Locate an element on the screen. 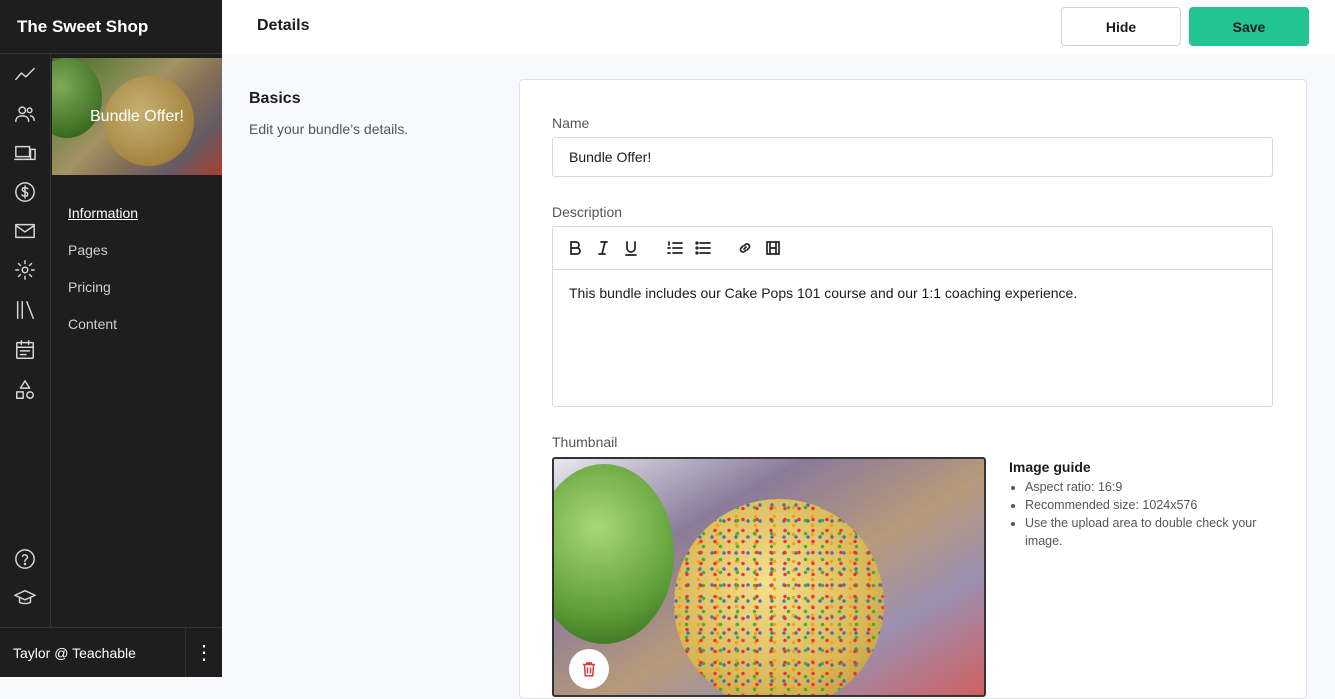  subnav-information: Information is located at coordinates (103, 223).